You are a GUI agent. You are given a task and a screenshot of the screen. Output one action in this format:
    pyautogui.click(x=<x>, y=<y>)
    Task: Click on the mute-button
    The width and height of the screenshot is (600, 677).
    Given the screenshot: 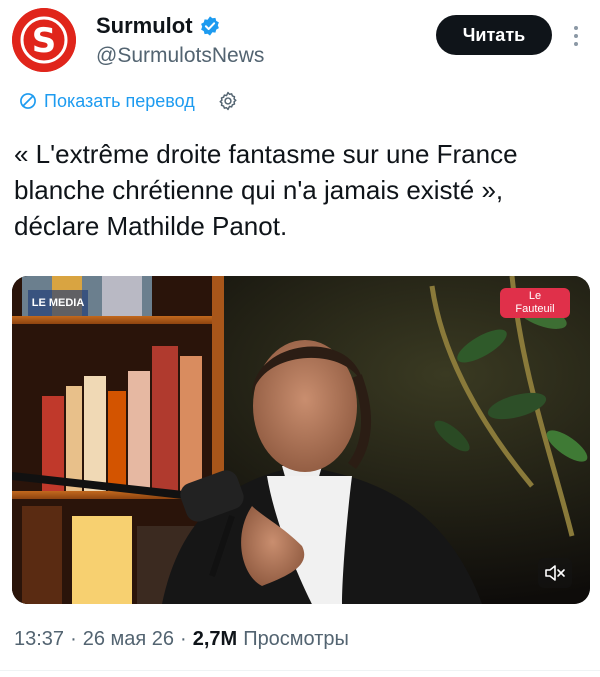 What is the action you would take?
    pyautogui.click(x=555, y=573)
    